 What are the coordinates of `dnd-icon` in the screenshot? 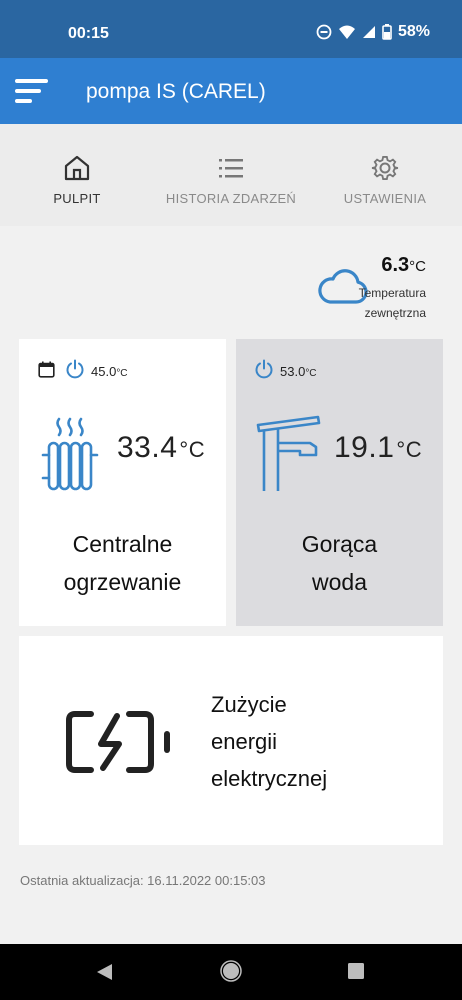 It's located at (324, 32).